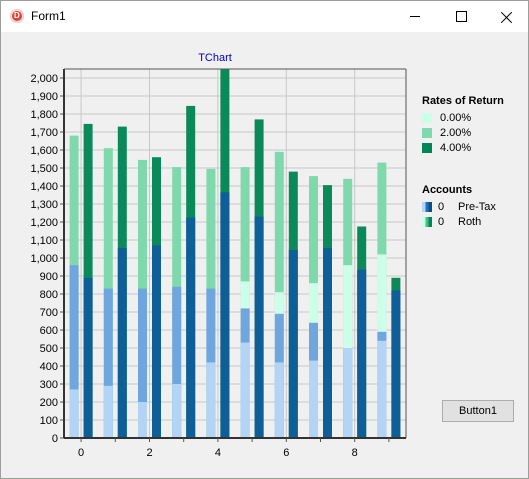  What do you see at coordinates (44, 97) in the screenshot?
I see `y-tick-label: 1,900` at bounding box center [44, 97].